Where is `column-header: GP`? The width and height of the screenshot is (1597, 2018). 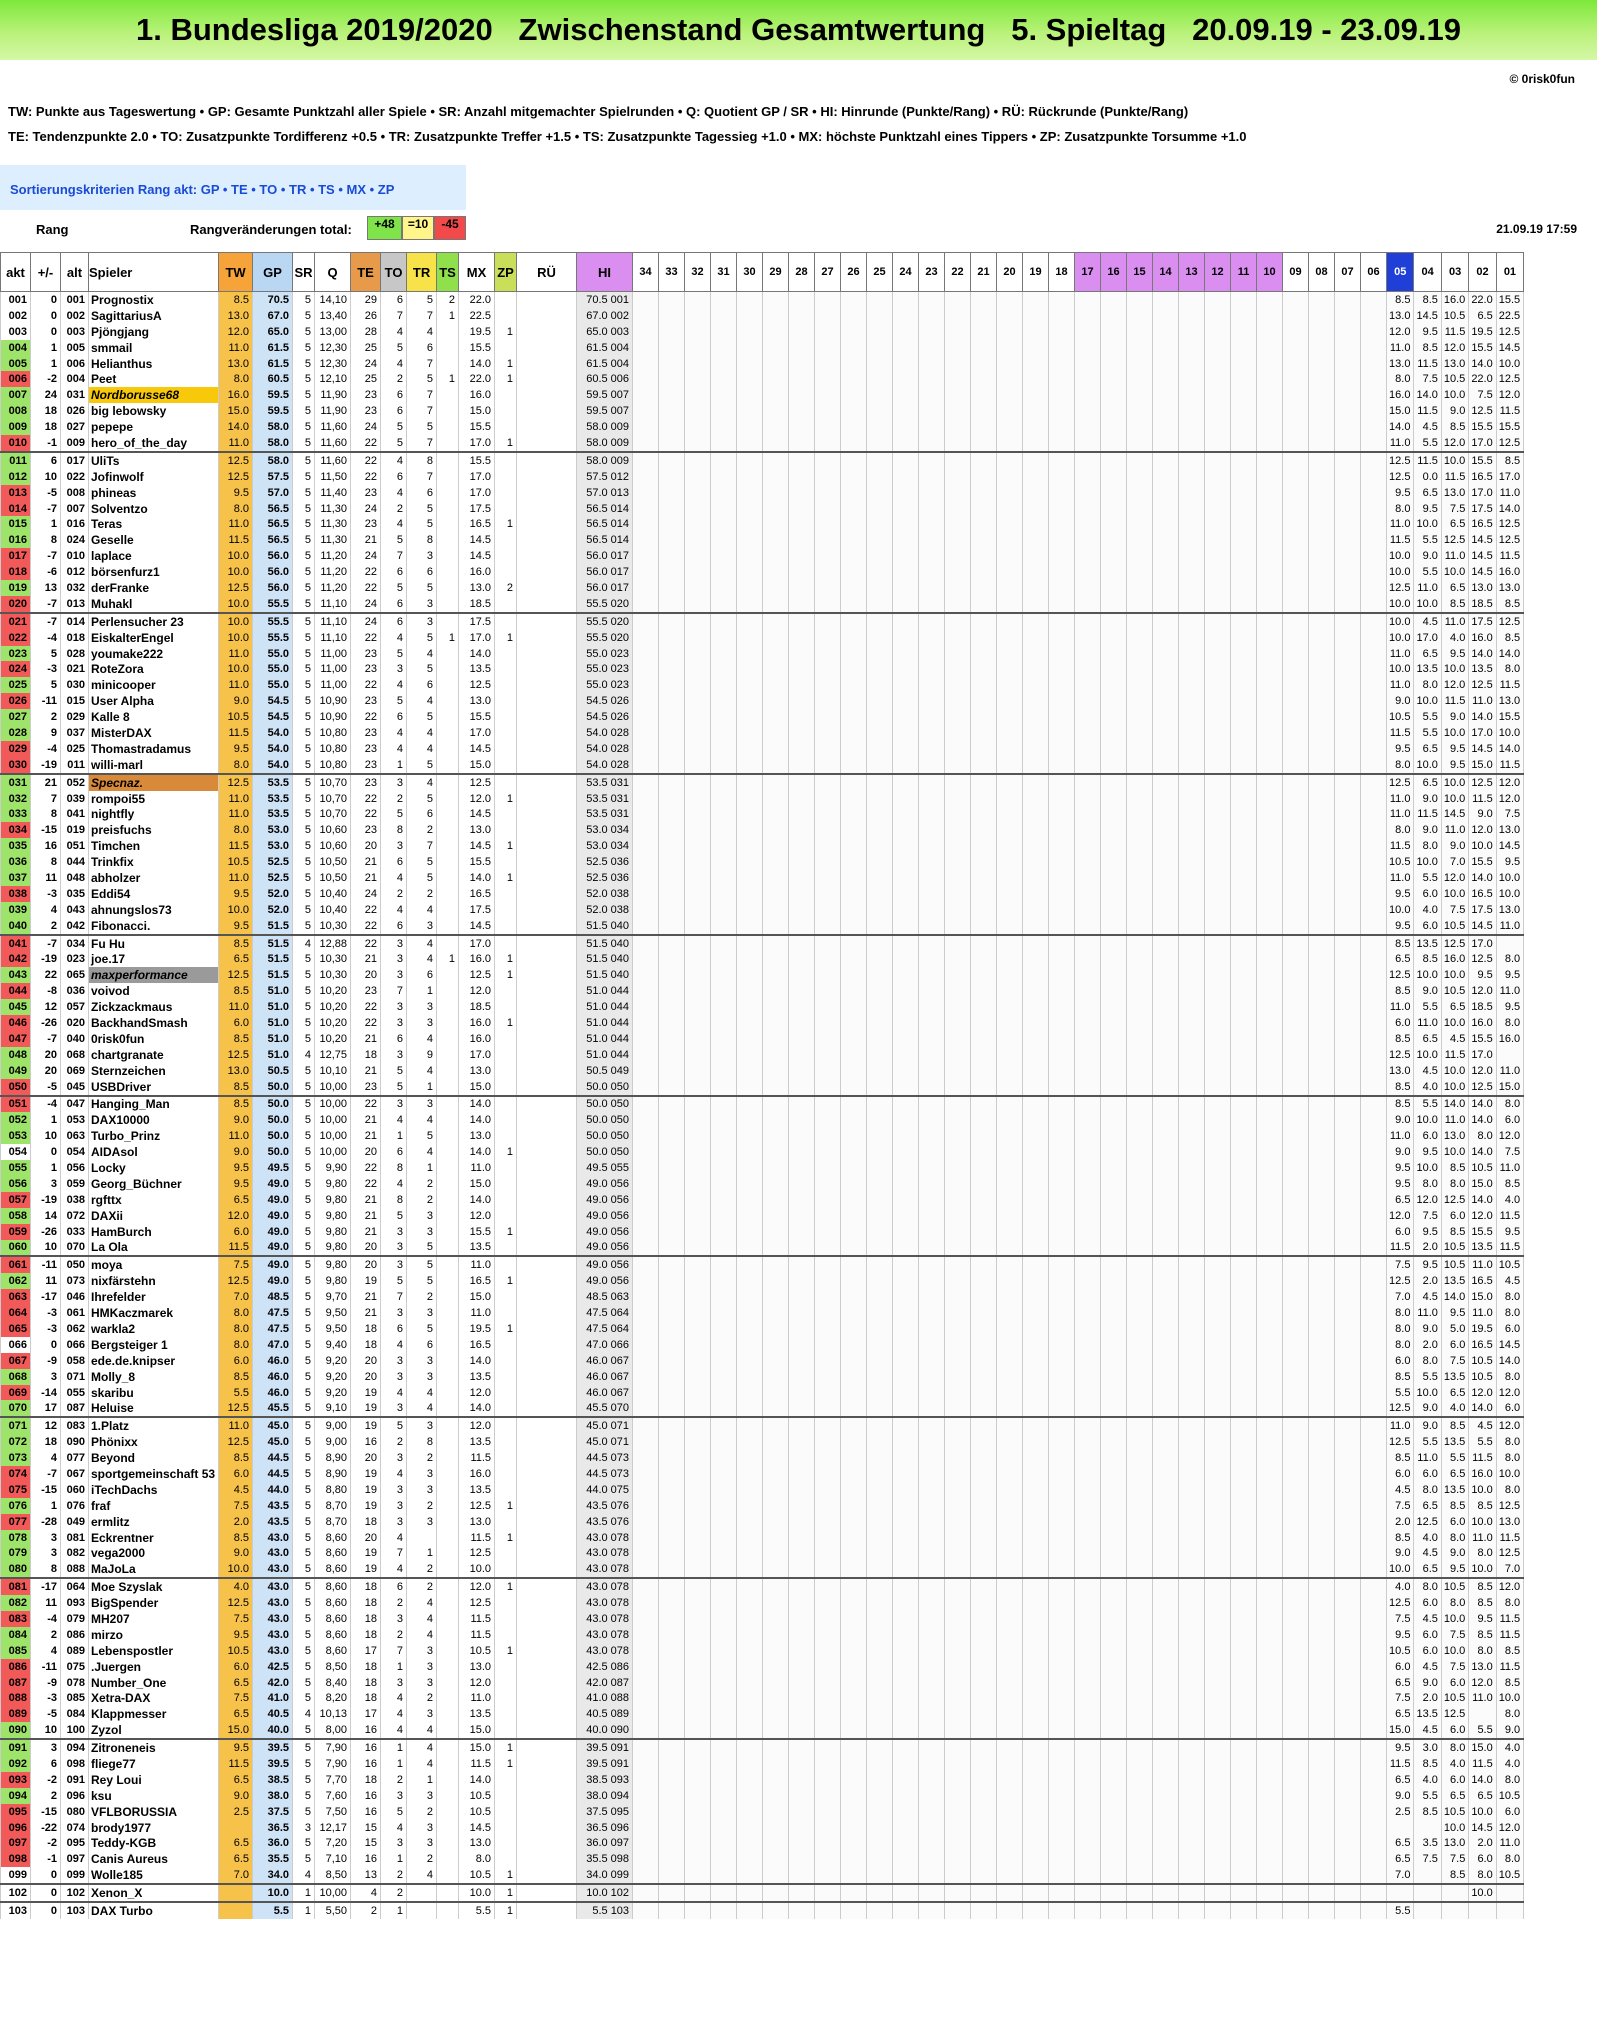 column-header: GP is located at coordinates (273, 272).